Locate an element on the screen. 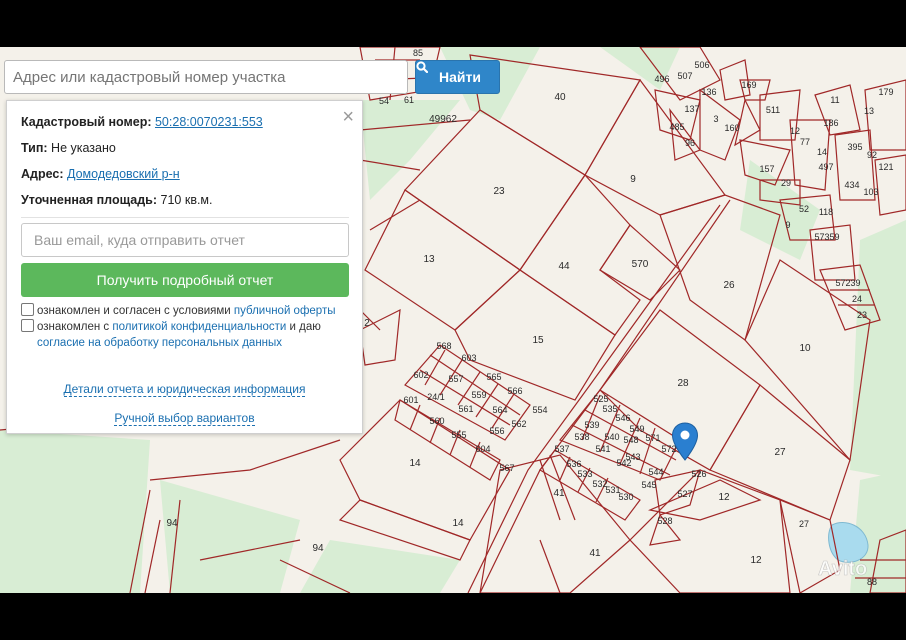  parcel-label: 15 is located at coordinates (538, 340).